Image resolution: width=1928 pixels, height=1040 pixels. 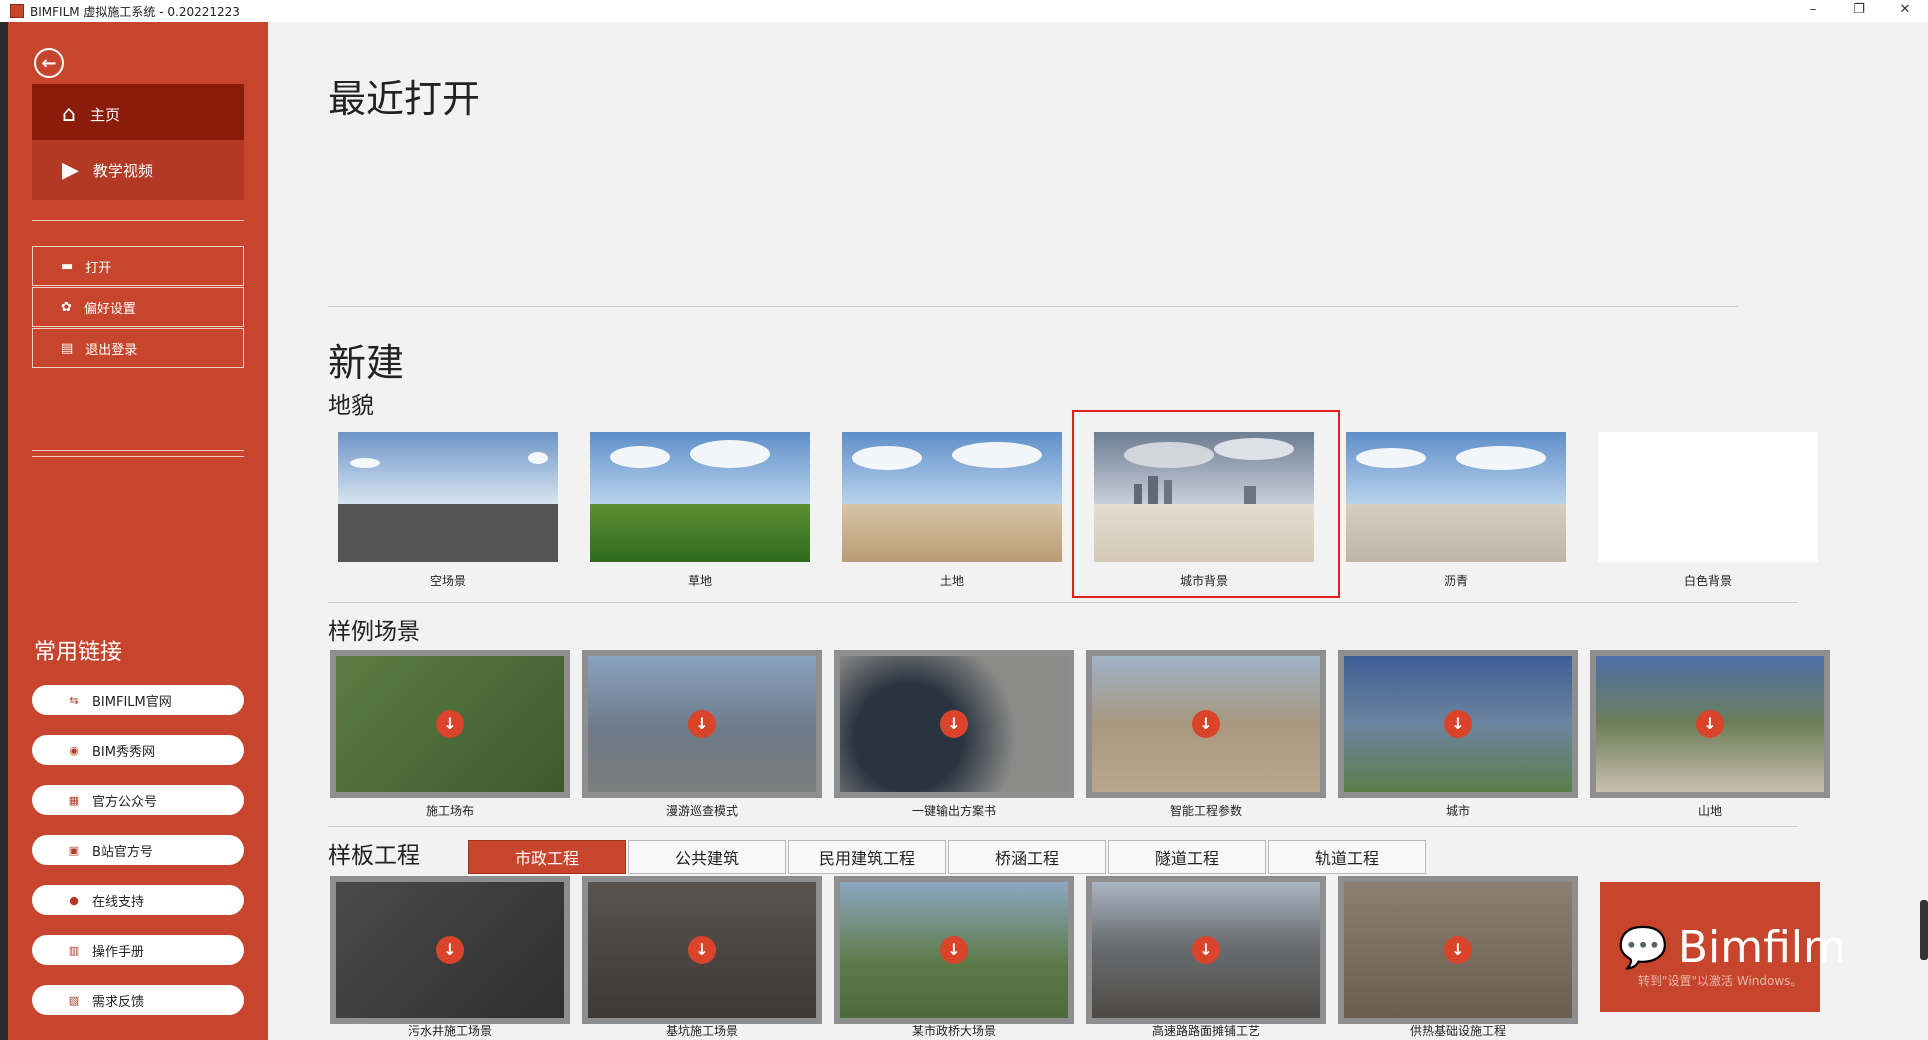 What do you see at coordinates (109, 309) in the screenshot?
I see `preferences-label: 偏好设置` at bounding box center [109, 309].